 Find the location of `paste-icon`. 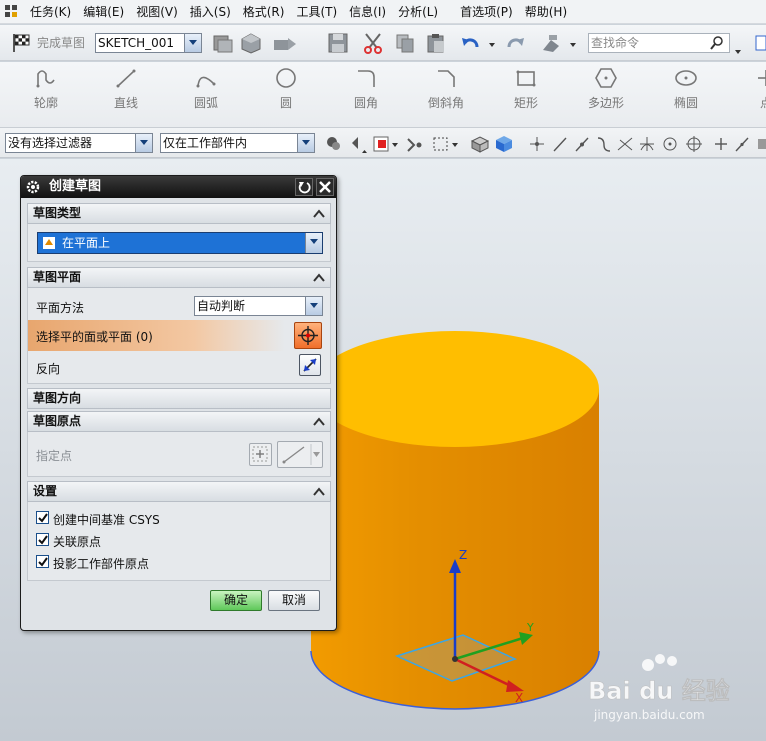

paste-icon is located at coordinates (436, 43).